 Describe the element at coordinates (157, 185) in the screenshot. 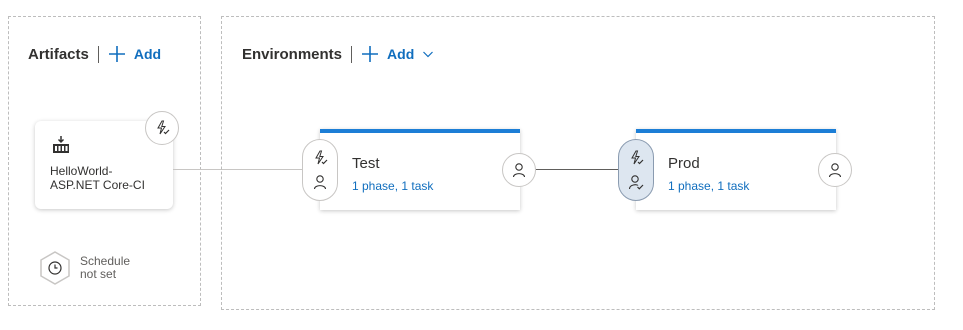

I see `text-fade` at that location.